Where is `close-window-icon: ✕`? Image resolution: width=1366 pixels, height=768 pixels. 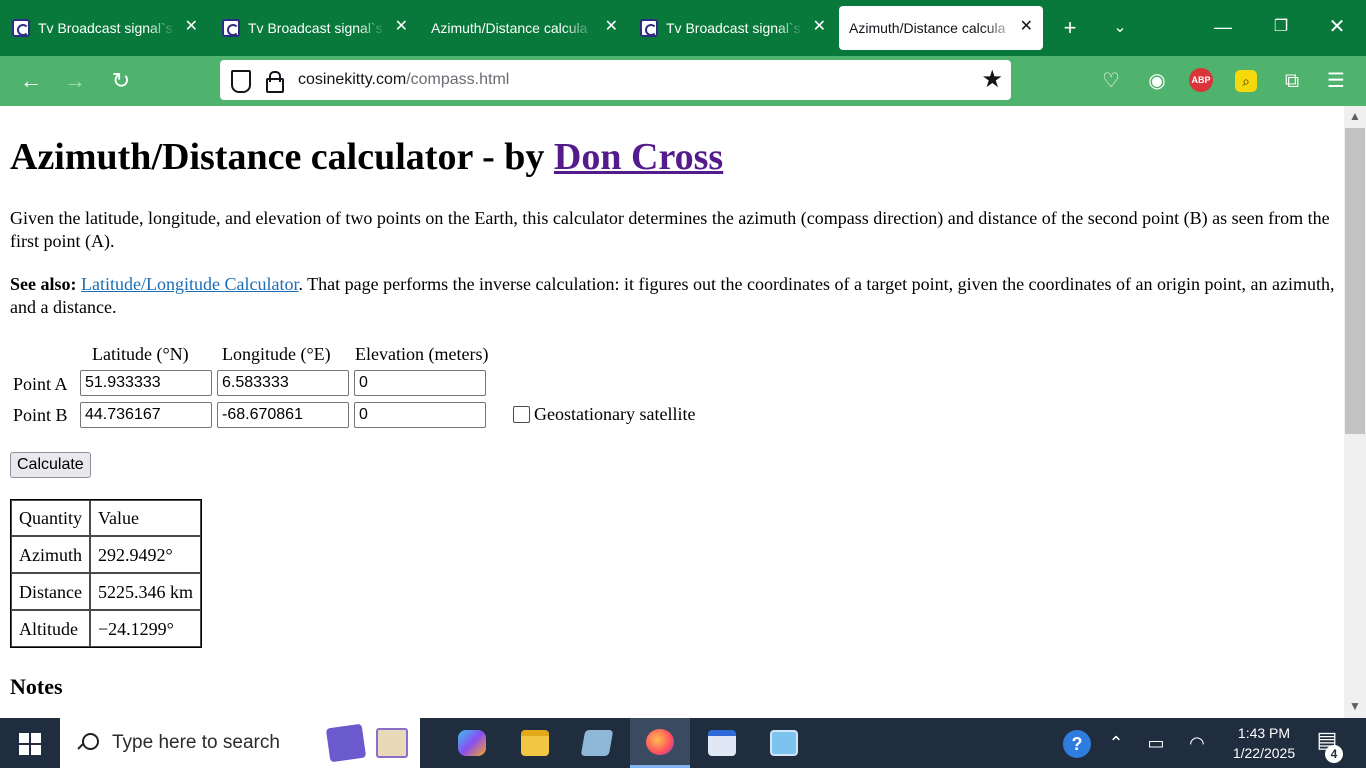 close-window-icon: ✕ is located at coordinates (1337, 27).